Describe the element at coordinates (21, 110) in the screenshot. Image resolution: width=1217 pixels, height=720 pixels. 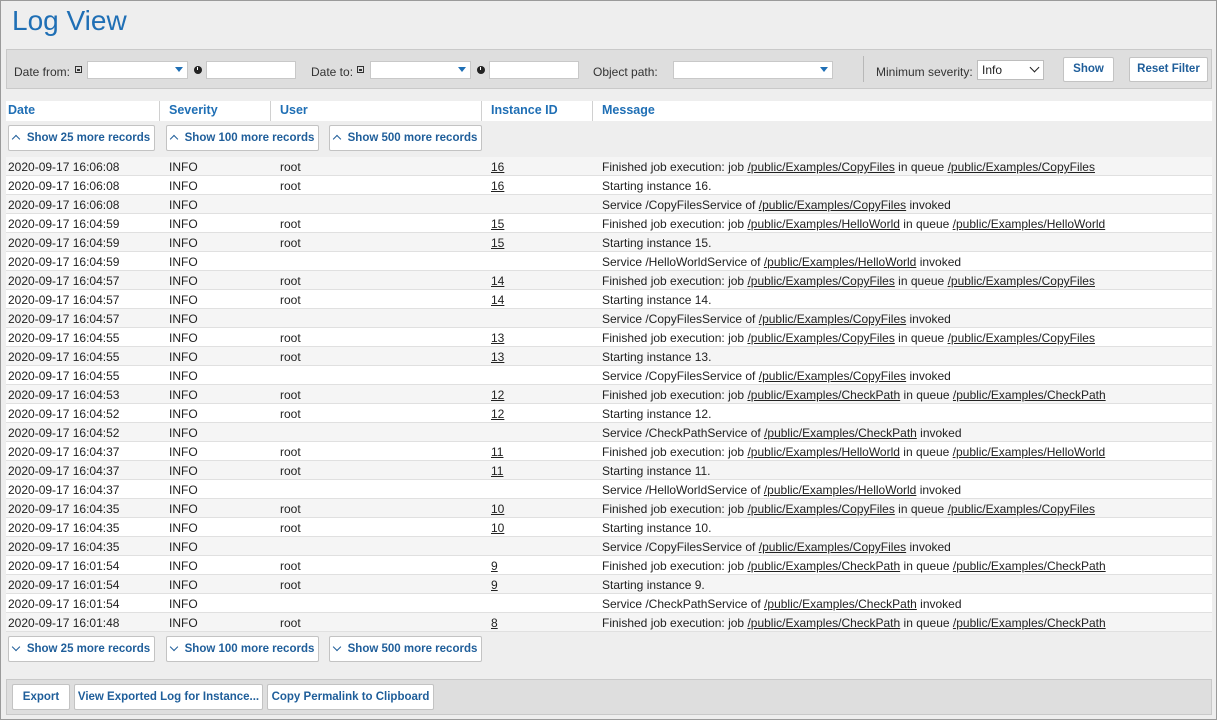
I see `column-header-date: Date` at that location.